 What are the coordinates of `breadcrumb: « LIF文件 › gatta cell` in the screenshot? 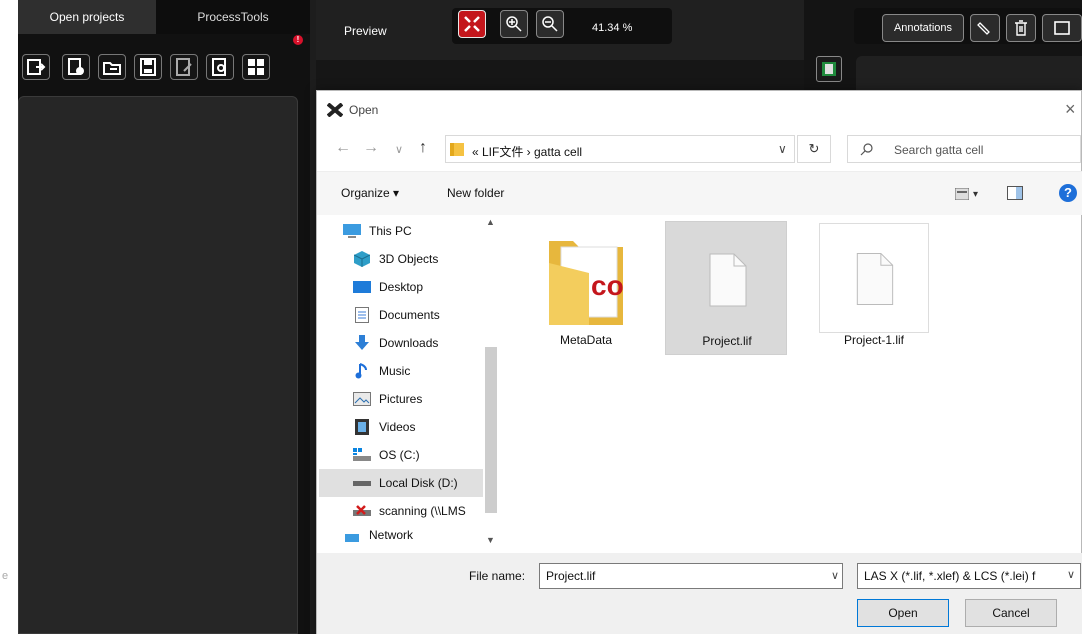 It's located at (527, 151).